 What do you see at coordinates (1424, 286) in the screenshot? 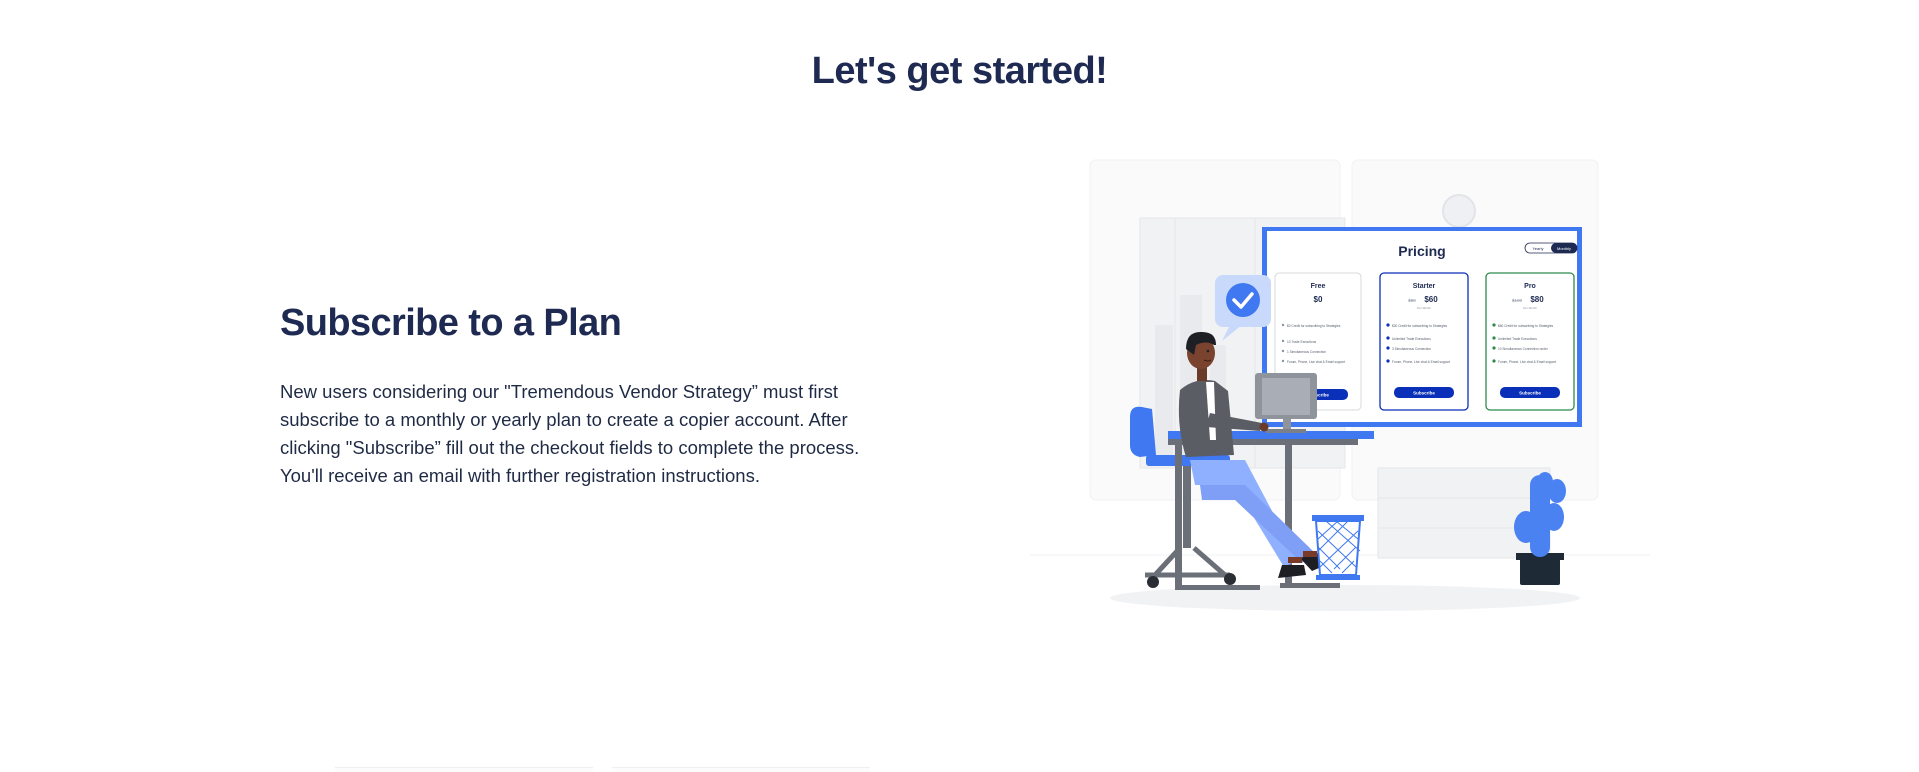
I see `plan-starter-name: Starter` at bounding box center [1424, 286].